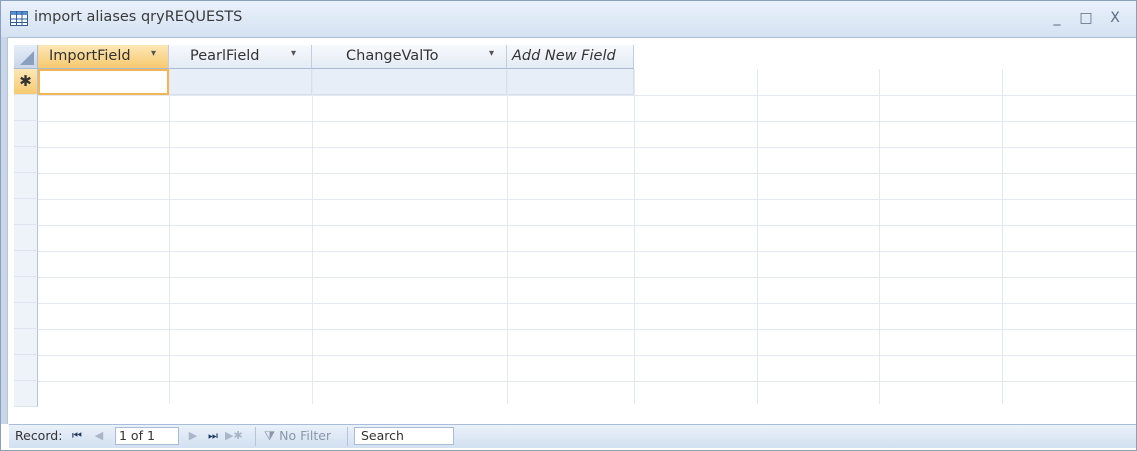  Describe the element at coordinates (39, 435) in the screenshot. I see `record-label: Record:` at that location.